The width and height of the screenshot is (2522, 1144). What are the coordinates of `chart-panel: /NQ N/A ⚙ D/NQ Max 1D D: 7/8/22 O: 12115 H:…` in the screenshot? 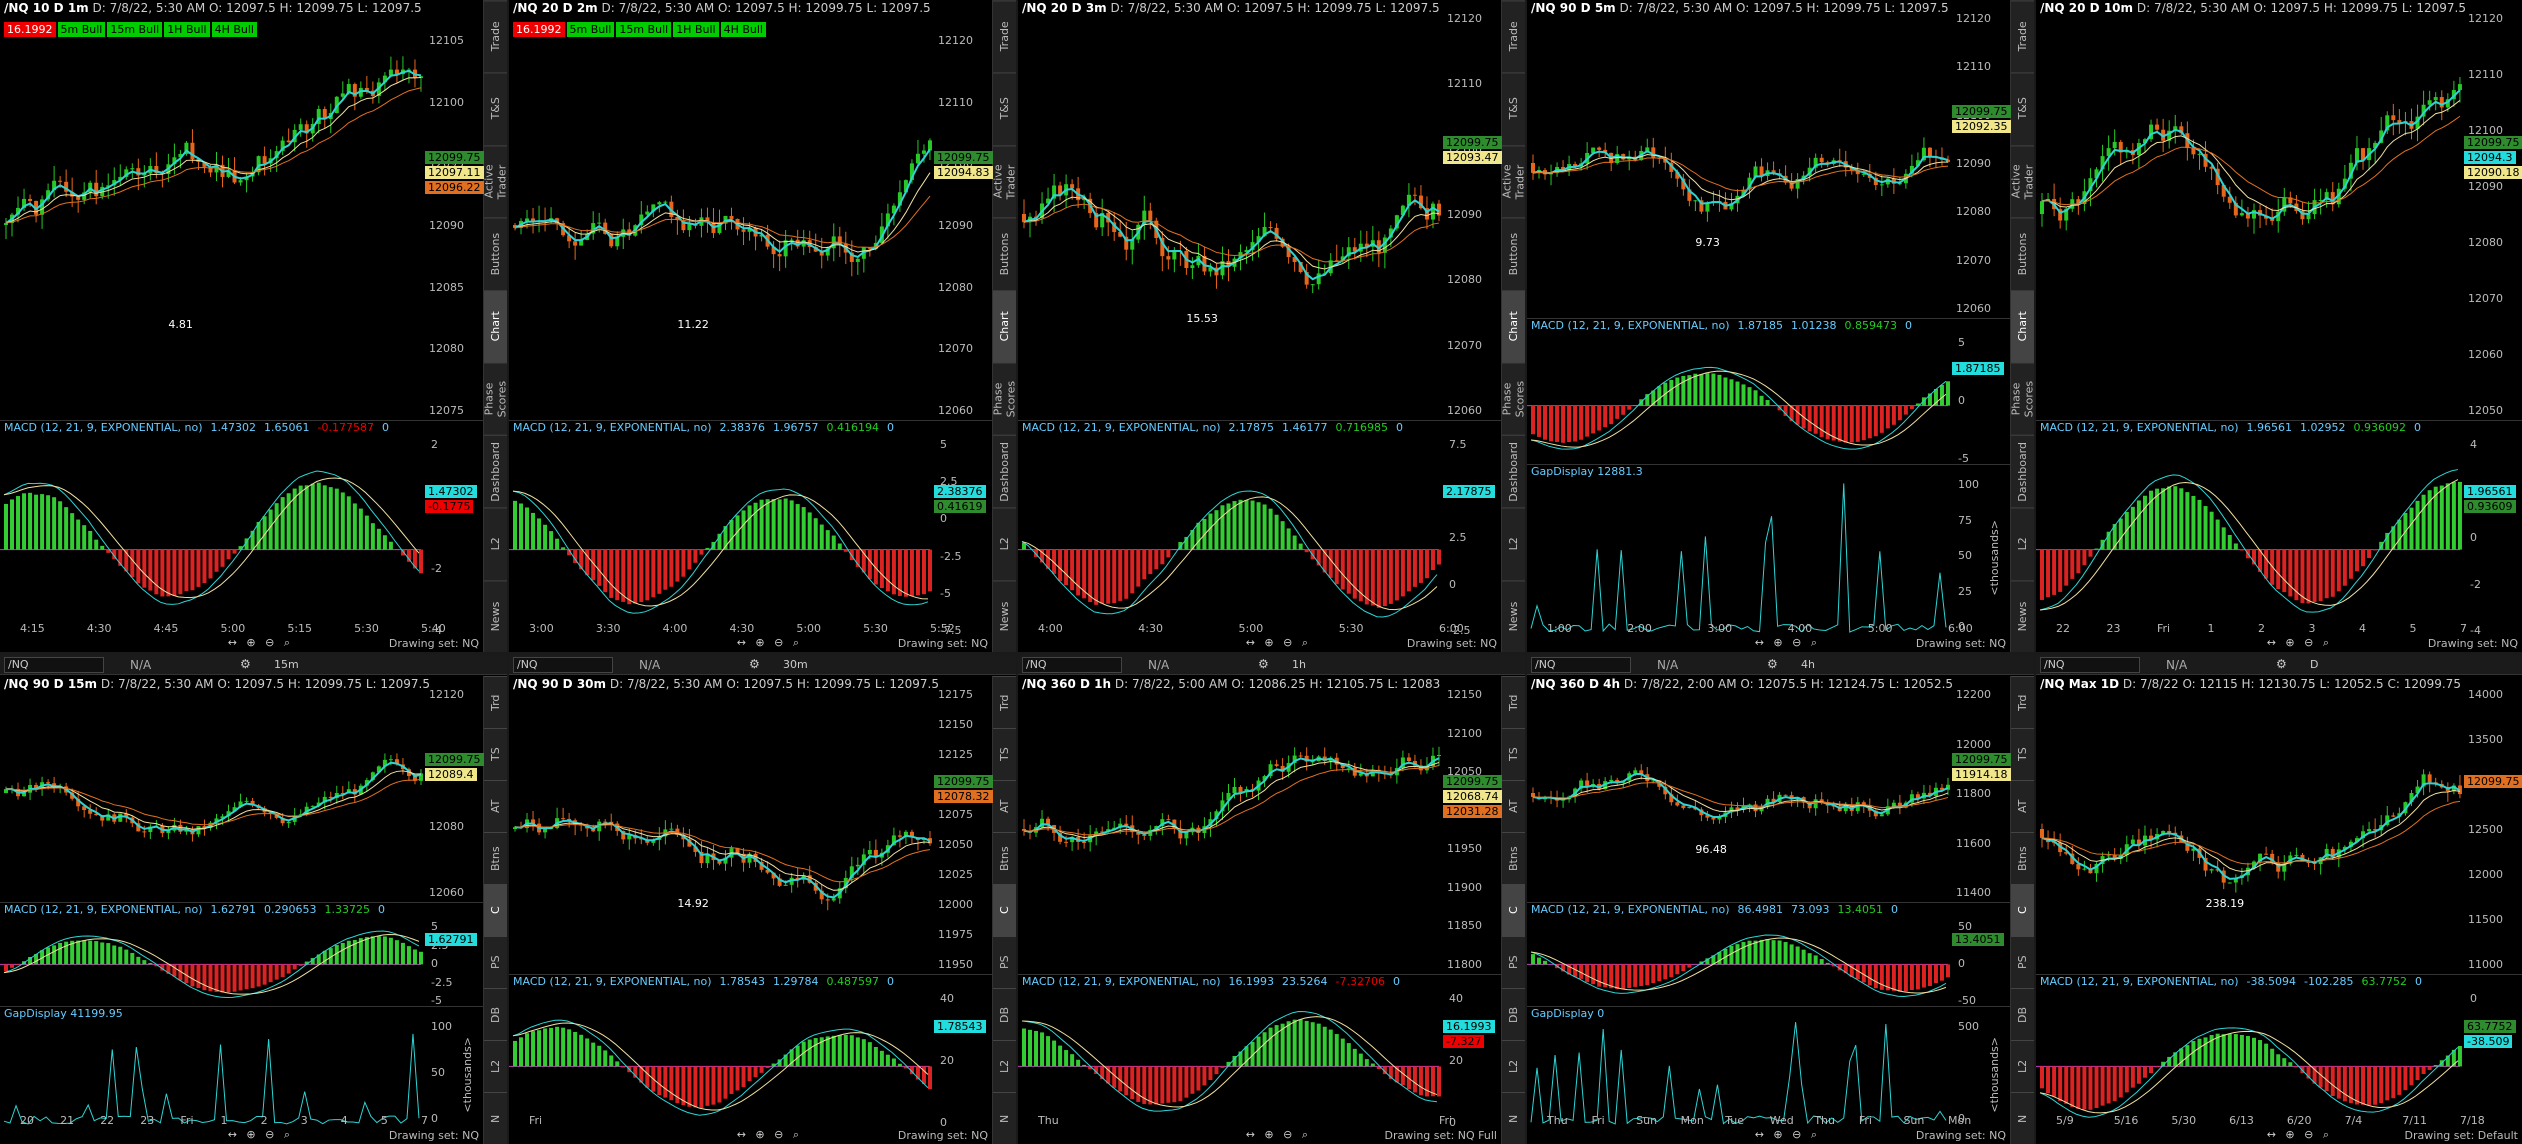 It's located at (2279, 899).